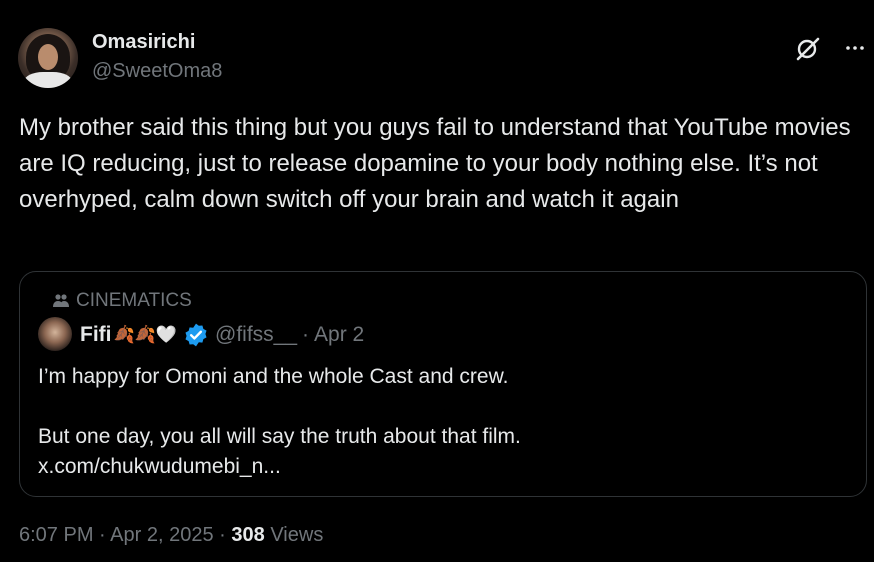  Describe the element at coordinates (134, 300) in the screenshot. I see `community-name: CINEMATICS` at that location.